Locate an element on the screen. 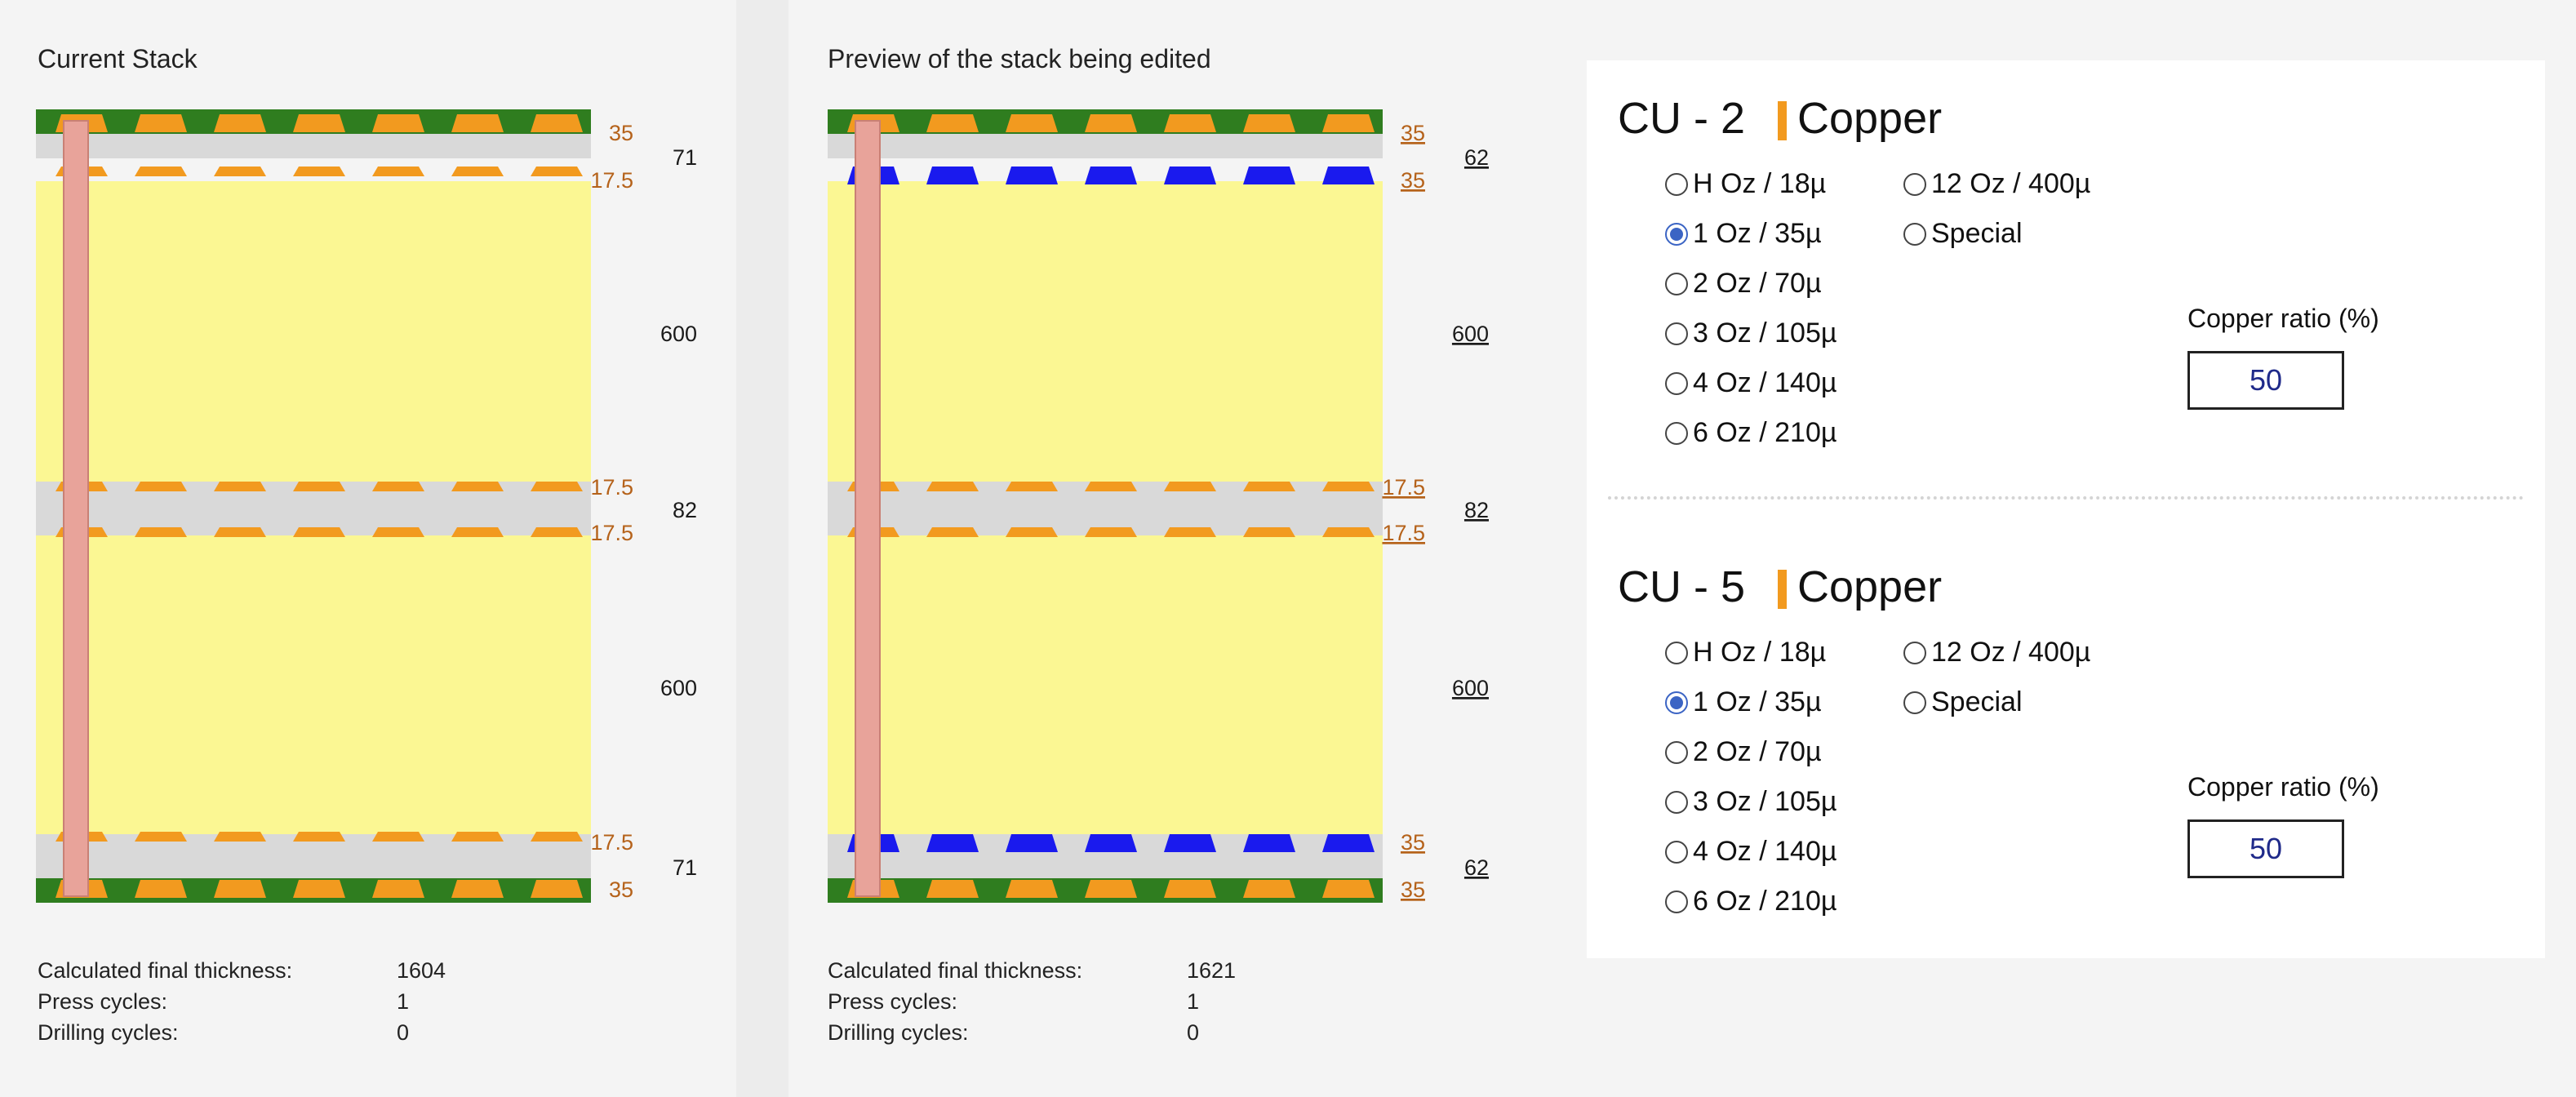 The height and width of the screenshot is (1097, 2576). press-cycles-value: 1 is located at coordinates (403, 1002).